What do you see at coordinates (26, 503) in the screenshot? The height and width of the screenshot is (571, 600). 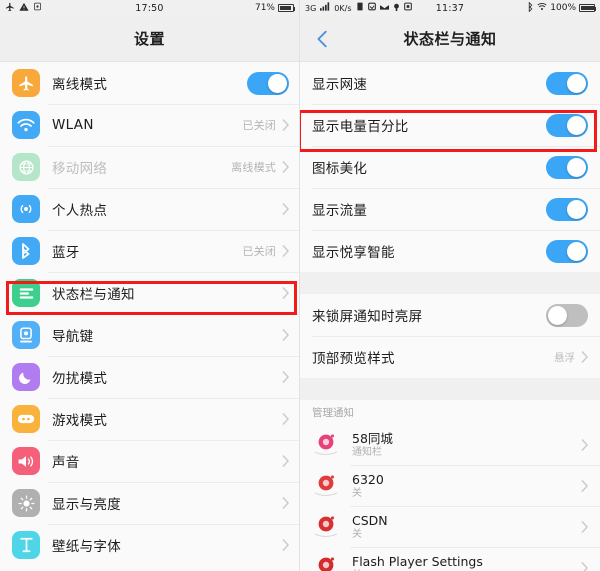 I see `brightness-icon` at bounding box center [26, 503].